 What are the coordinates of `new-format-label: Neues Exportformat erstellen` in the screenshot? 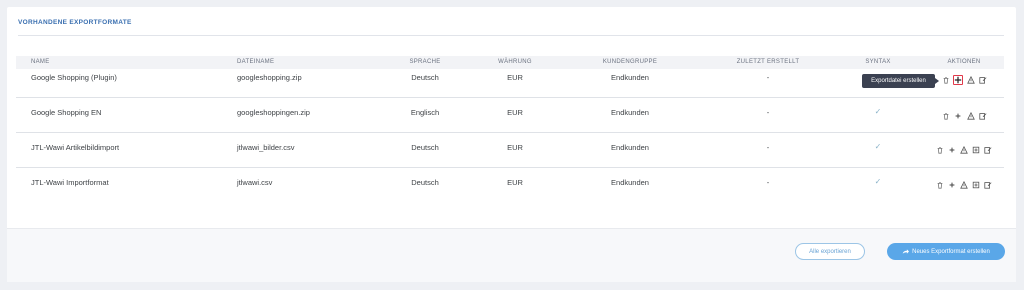 It's located at (951, 251).